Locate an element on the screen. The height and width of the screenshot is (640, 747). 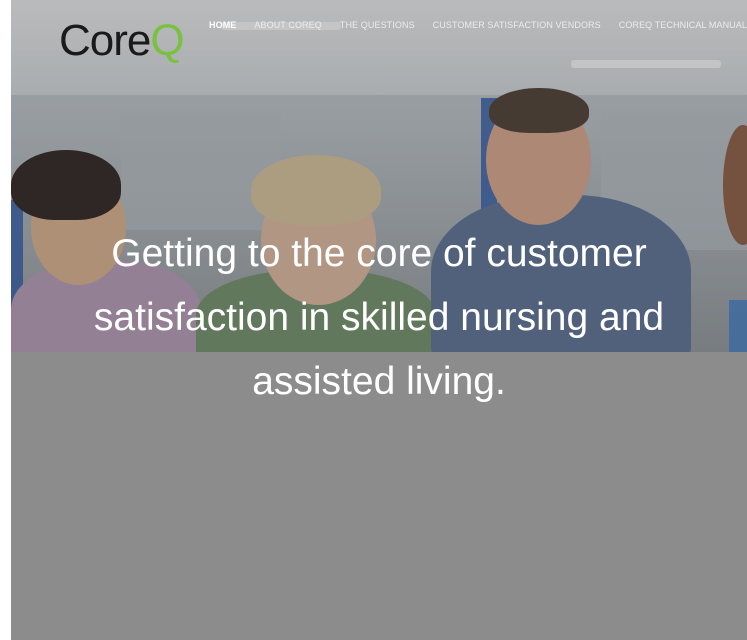
nav-the-questions: THE QUESTIONS is located at coordinates (377, 25).